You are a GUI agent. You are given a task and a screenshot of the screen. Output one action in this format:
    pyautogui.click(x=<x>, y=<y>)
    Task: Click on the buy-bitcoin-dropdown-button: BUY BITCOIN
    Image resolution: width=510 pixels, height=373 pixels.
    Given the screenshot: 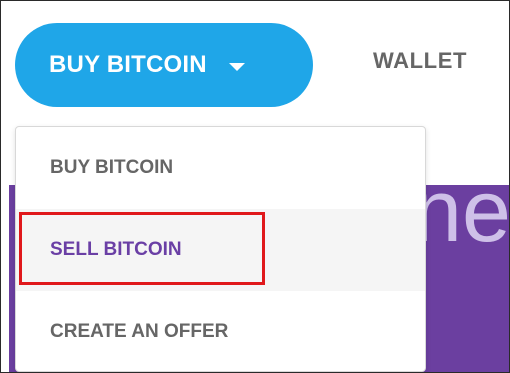 What is the action you would take?
    pyautogui.click(x=164, y=65)
    